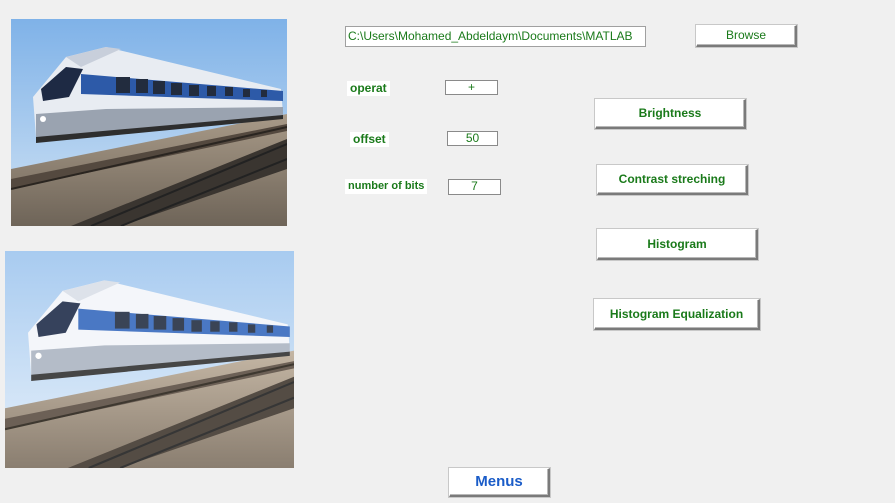 The width and height of the screenshot is (895, 503). I want to click on browse-button: Browse, so click(746, 36).